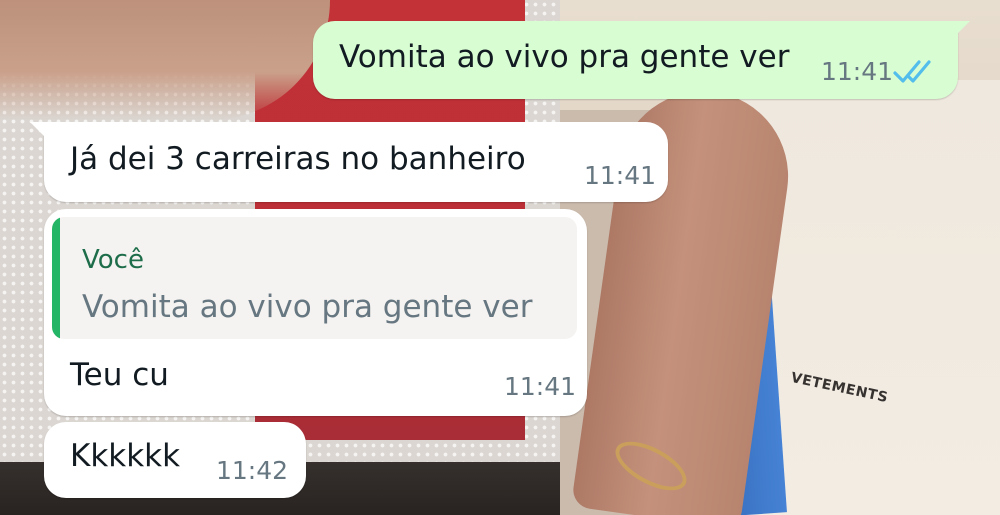 This screenshot has width=1000, height=515. I want to click on message-text: Teu cu, so click(119, 375).